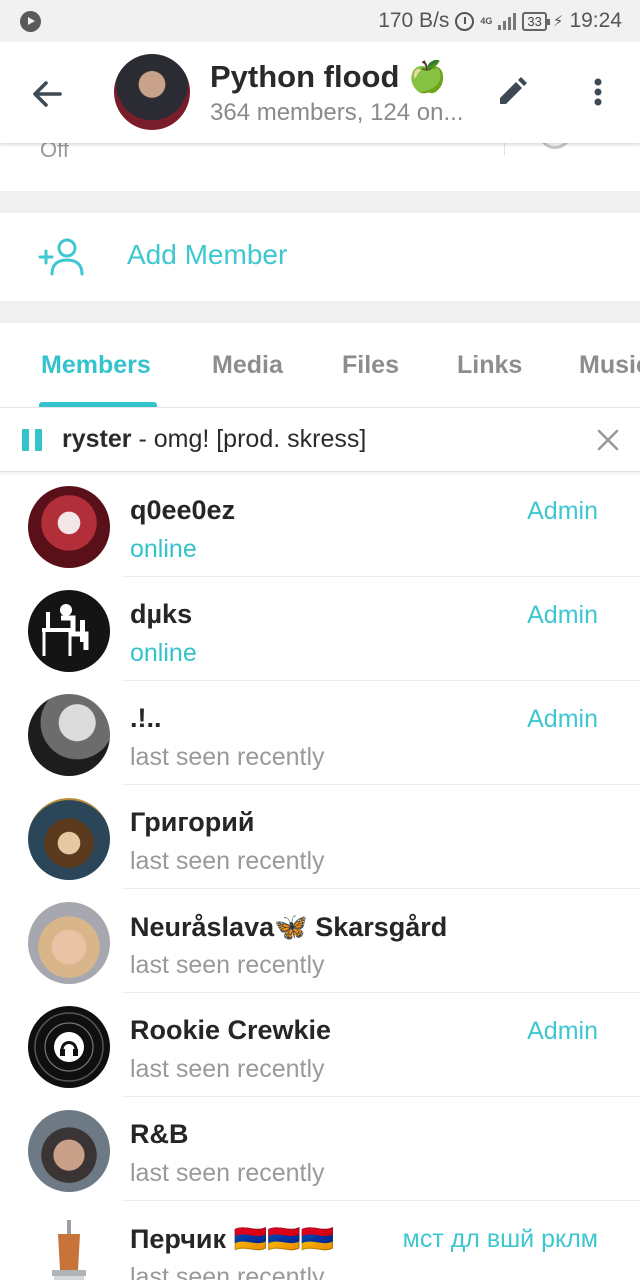  Describe the element at coordinates (465, 21) in the screenshot. I see `alarm-icon` at that location.